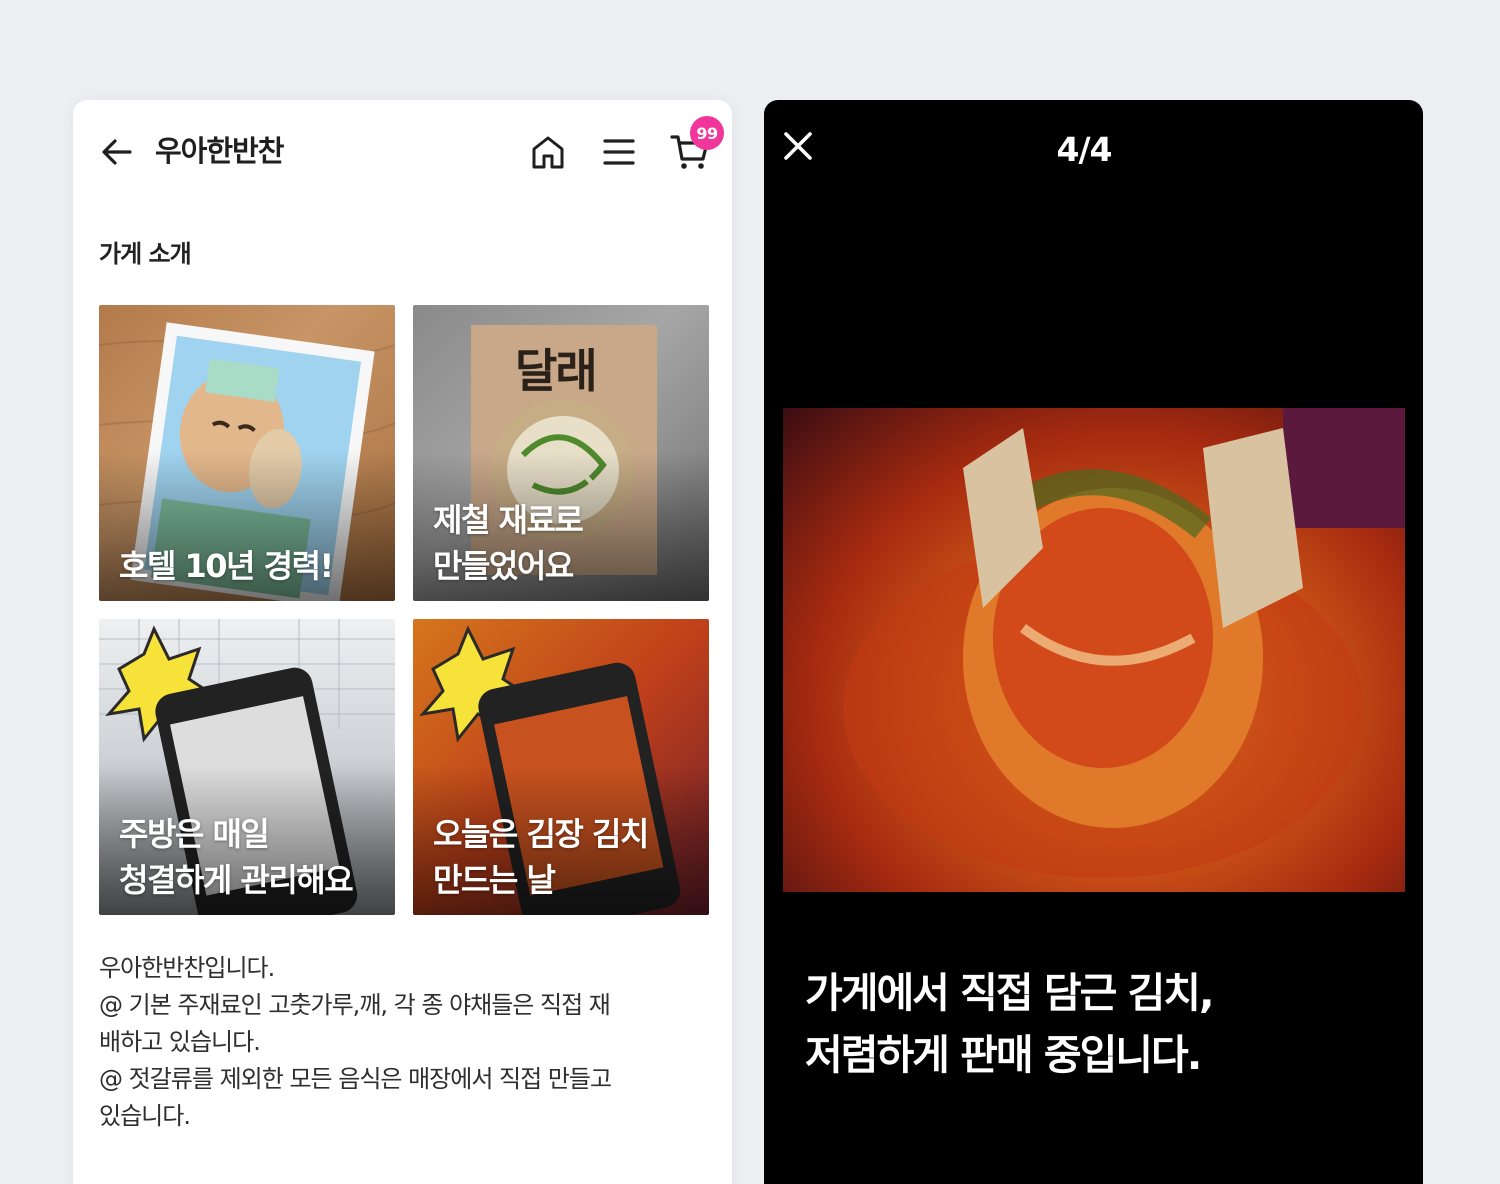 This screenshot has height=1184, width=1500. Describe the element at coordinates (194, 834) in the screenshot. I see `tile-caption-line1: 주방은 매일` at that location.